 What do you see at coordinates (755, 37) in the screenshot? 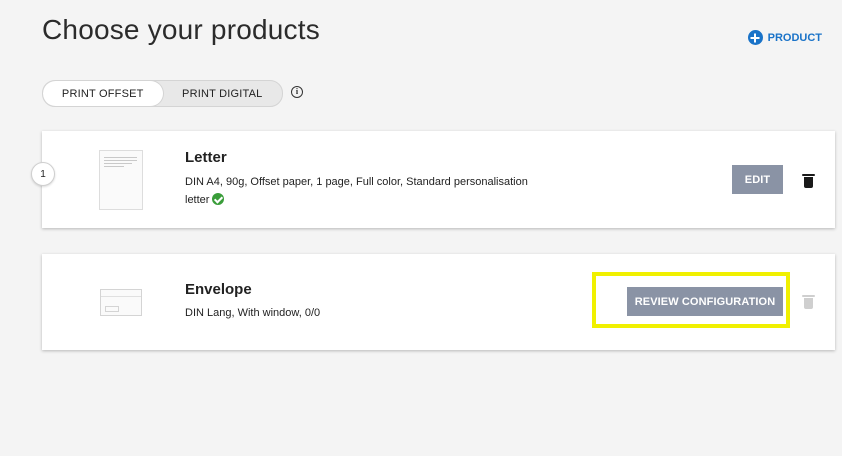
I see `plus-circle-icon` at bounding box center [755, 37].